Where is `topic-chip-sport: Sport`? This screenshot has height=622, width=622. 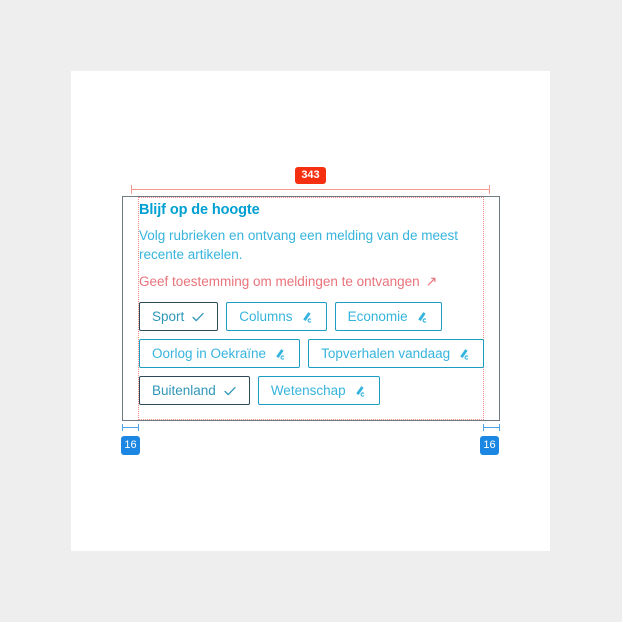
topic-chip-sport: Sport is located at coordinates (179, 316).